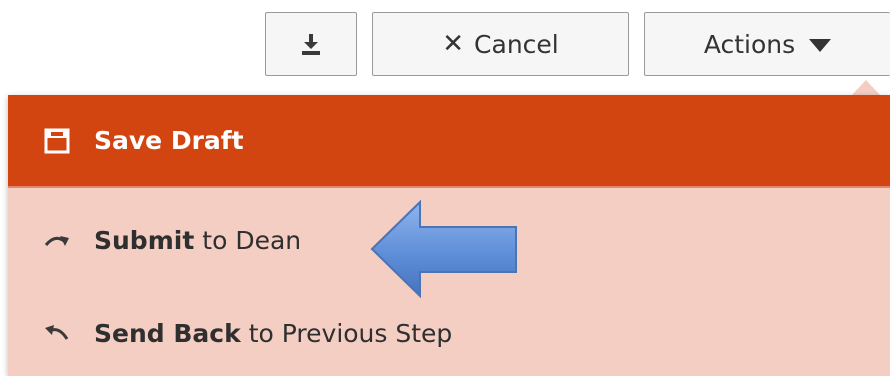 Image resolution: width=890 pixels, height=376 pixels. Describe the element at coordinates (749, 44) in the screenshot. I see `actions-label: Actions` at that location.